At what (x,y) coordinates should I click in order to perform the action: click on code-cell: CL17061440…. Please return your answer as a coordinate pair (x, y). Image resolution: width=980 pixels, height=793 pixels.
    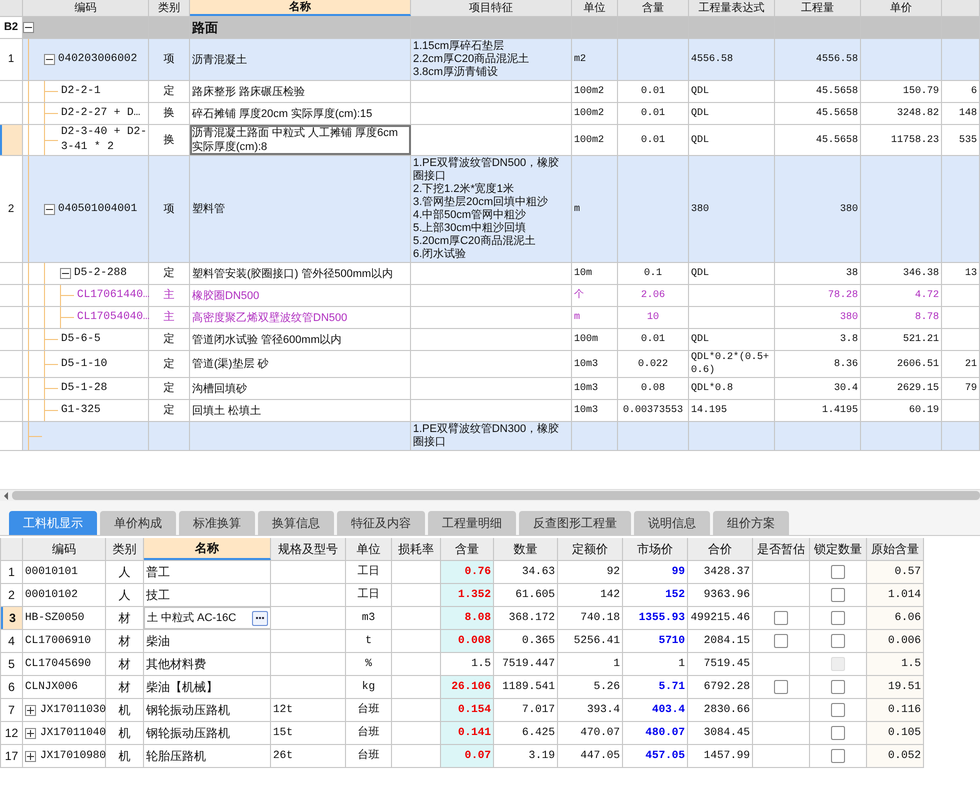
    Looking at the image, I should click on (113, 295).